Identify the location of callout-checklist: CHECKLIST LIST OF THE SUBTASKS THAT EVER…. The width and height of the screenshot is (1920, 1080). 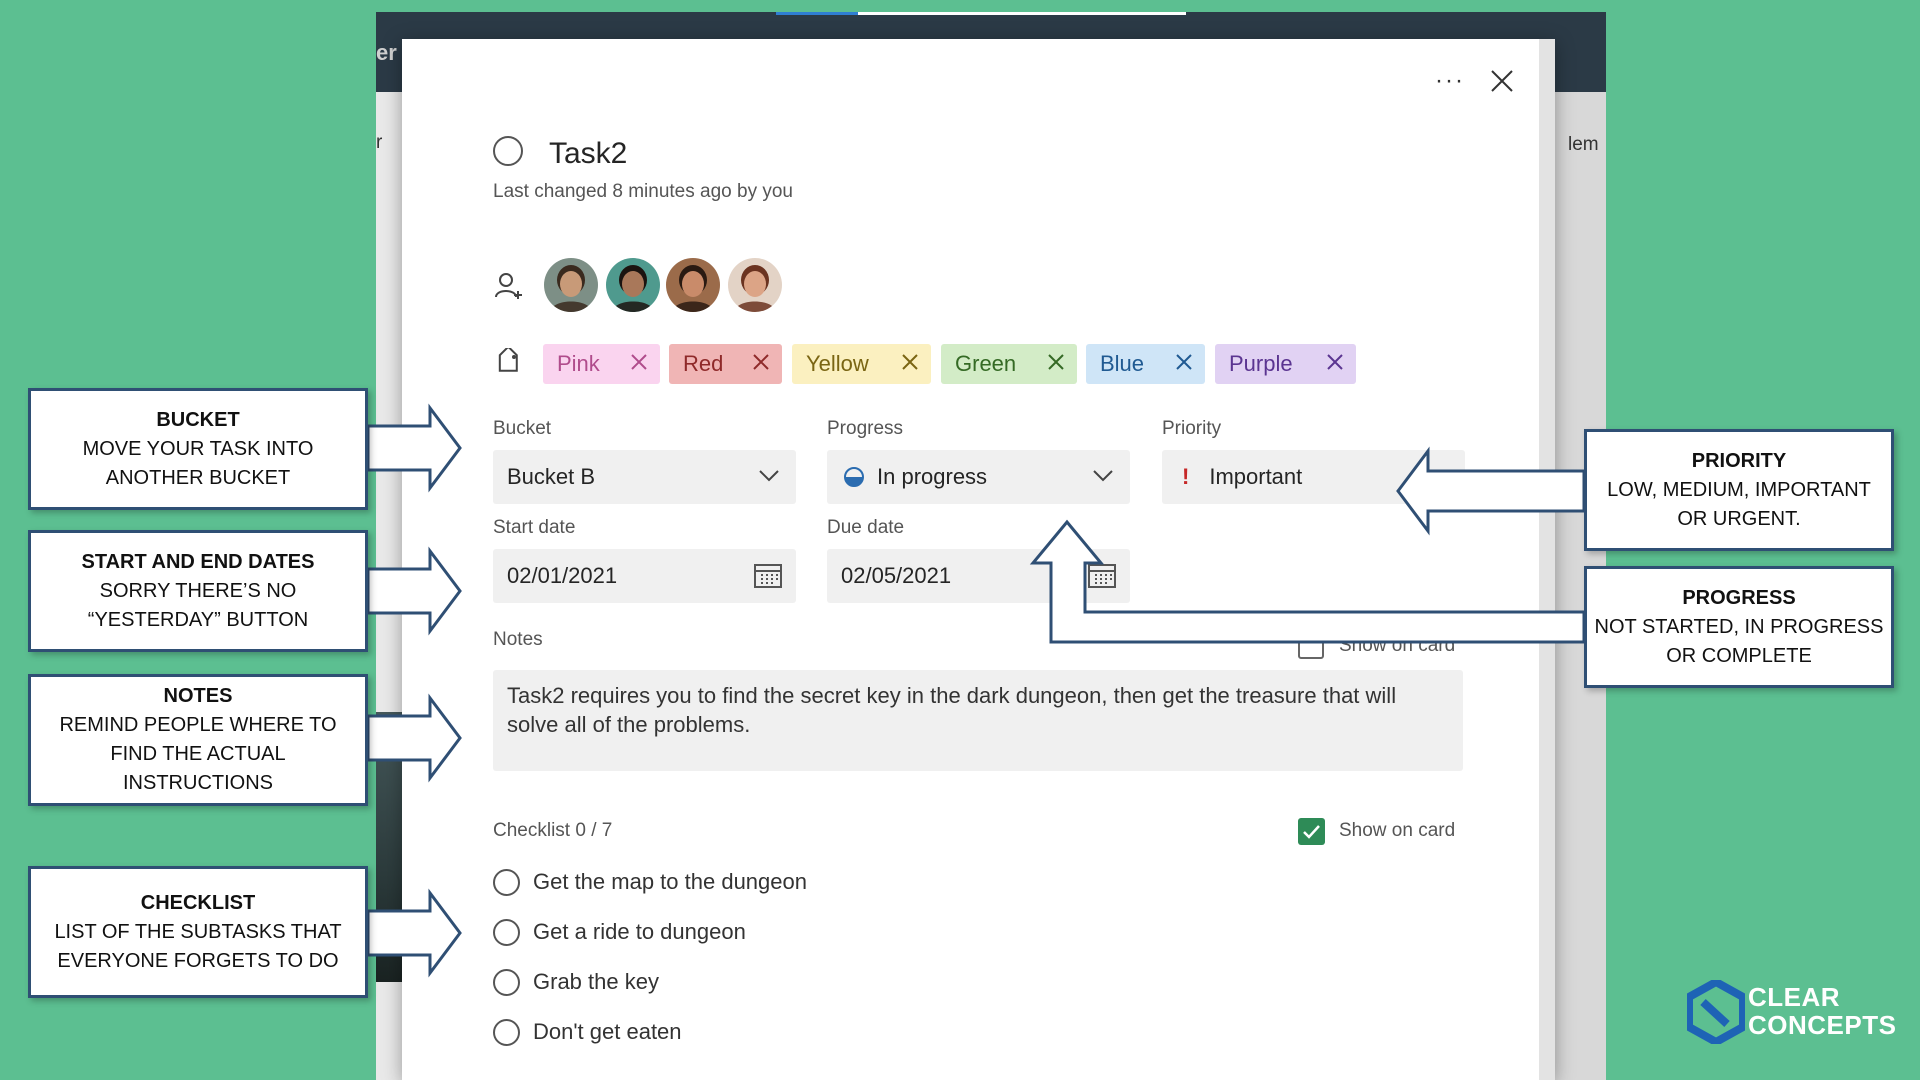
(198, 932).